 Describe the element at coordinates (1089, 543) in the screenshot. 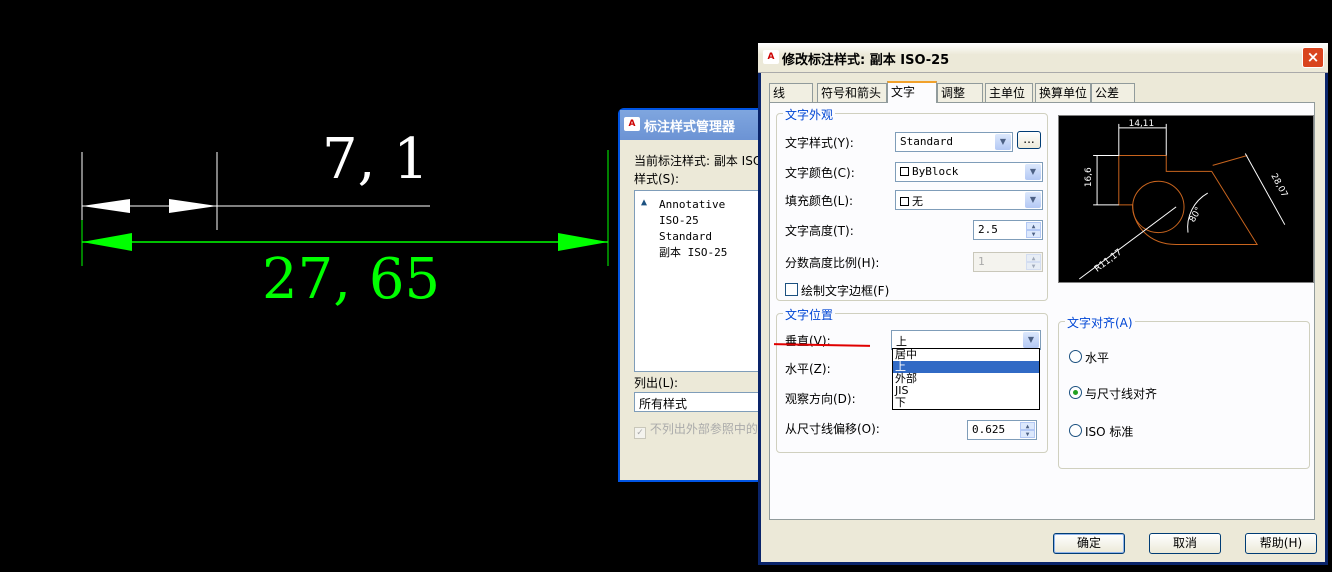

I see `ok-button: 确定` at that location.